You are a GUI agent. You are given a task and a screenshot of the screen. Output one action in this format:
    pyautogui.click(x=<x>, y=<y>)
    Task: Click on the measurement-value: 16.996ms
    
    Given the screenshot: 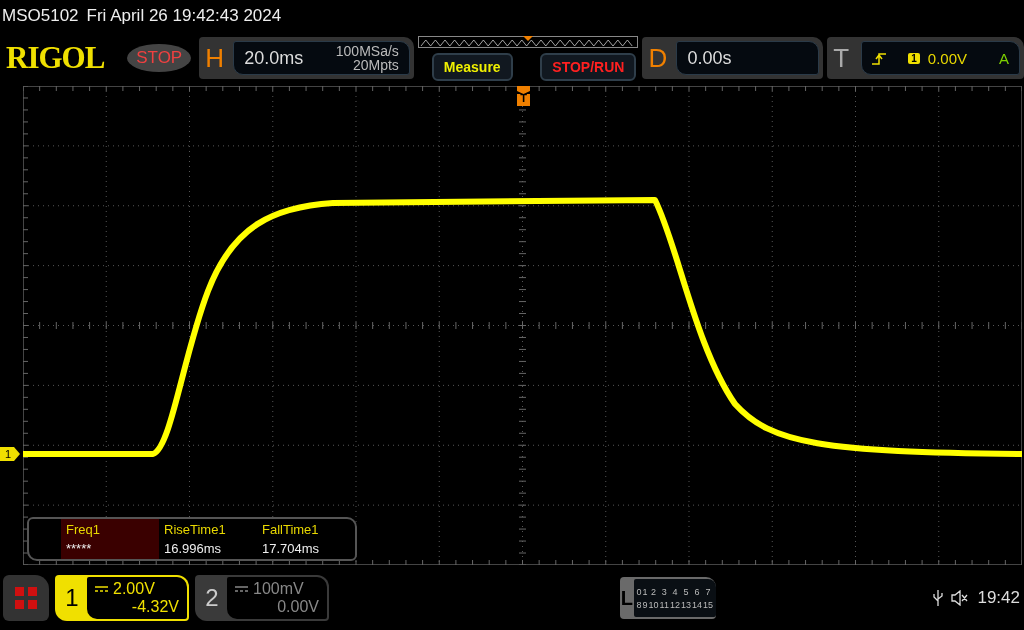 What is the action you would take?
    pyautogui.click(x=193, y=548)
    